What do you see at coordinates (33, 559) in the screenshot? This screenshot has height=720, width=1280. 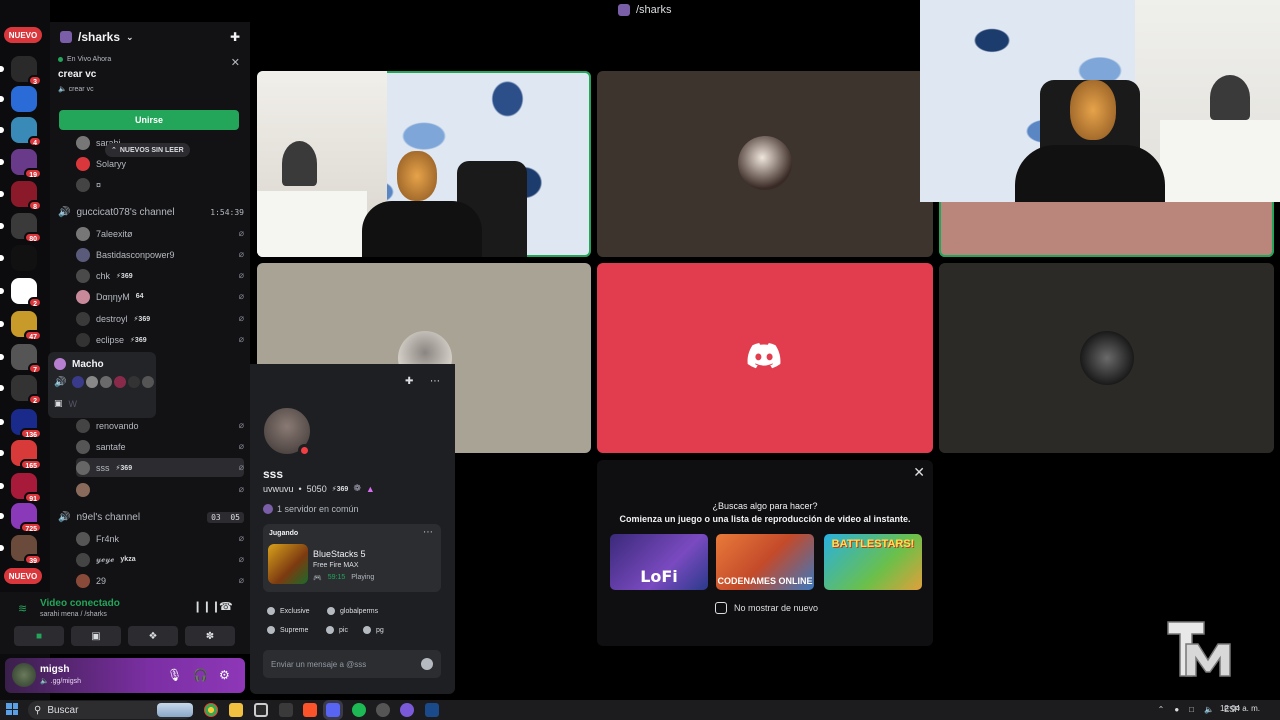 I see `mention-badge: 39` at bounding box center [33, 559].